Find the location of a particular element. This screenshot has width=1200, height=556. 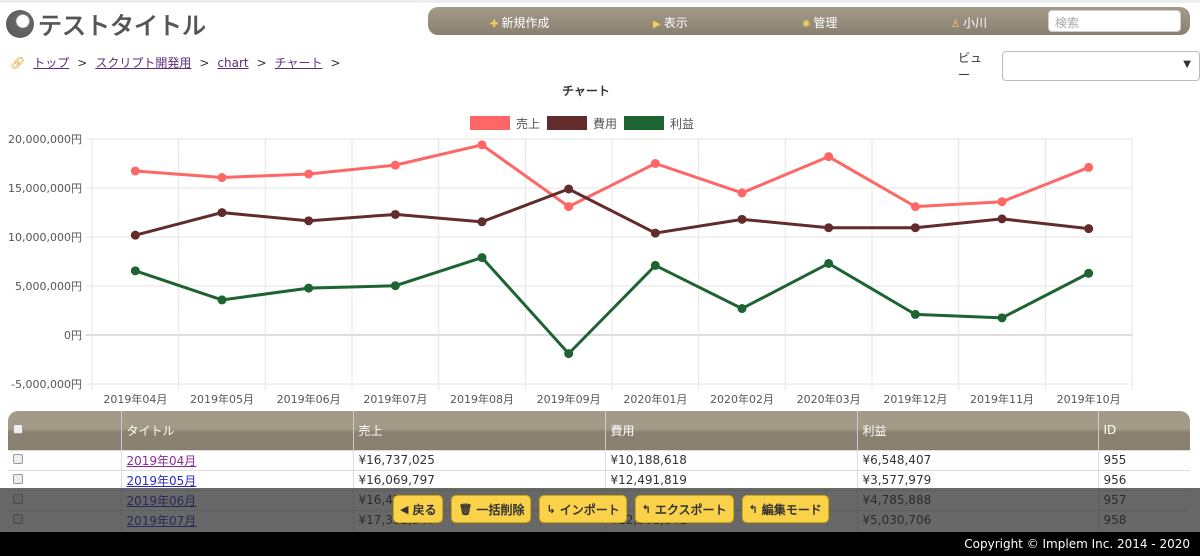

x-tick-label: 2019年10月 is located at coordinates (1089, 399).